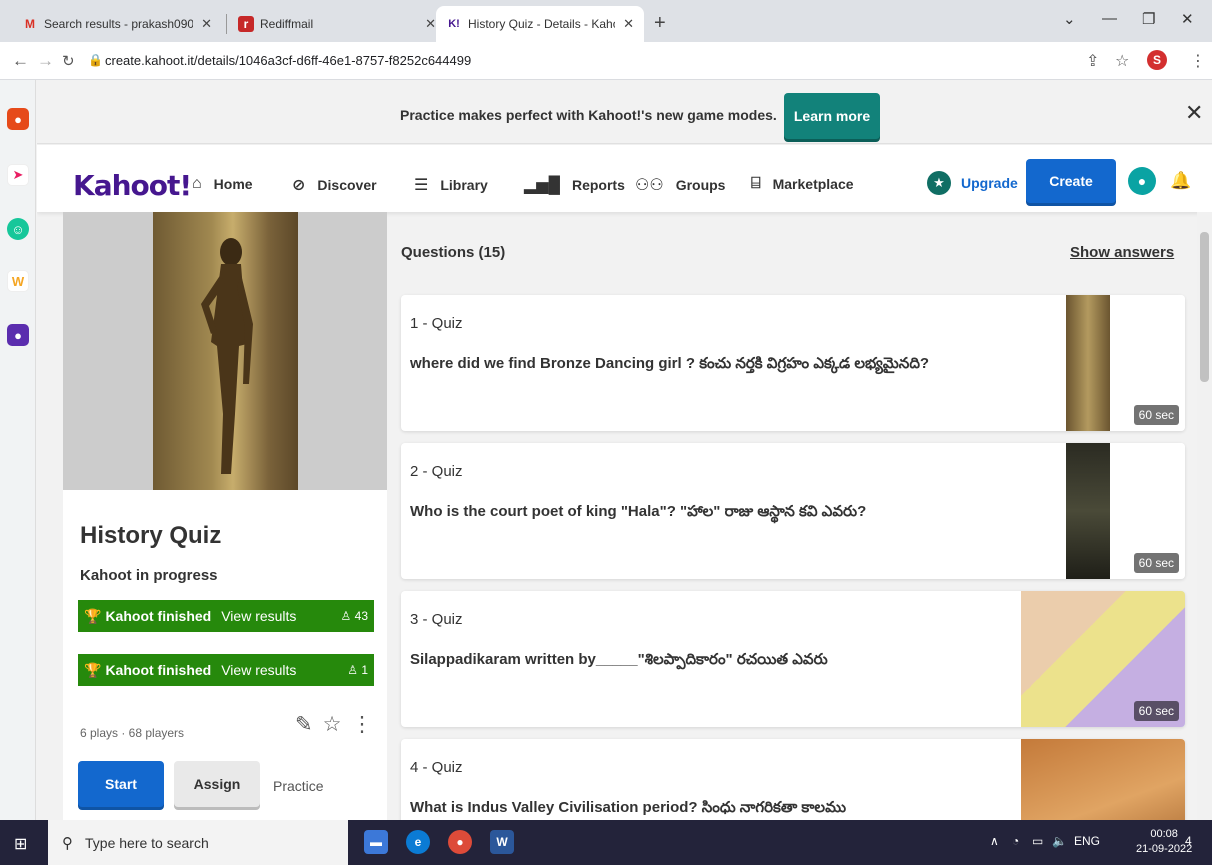 The width and height of the screenshot is (1212, 865). I want to click on create-button: Create, so click(1071, 181).